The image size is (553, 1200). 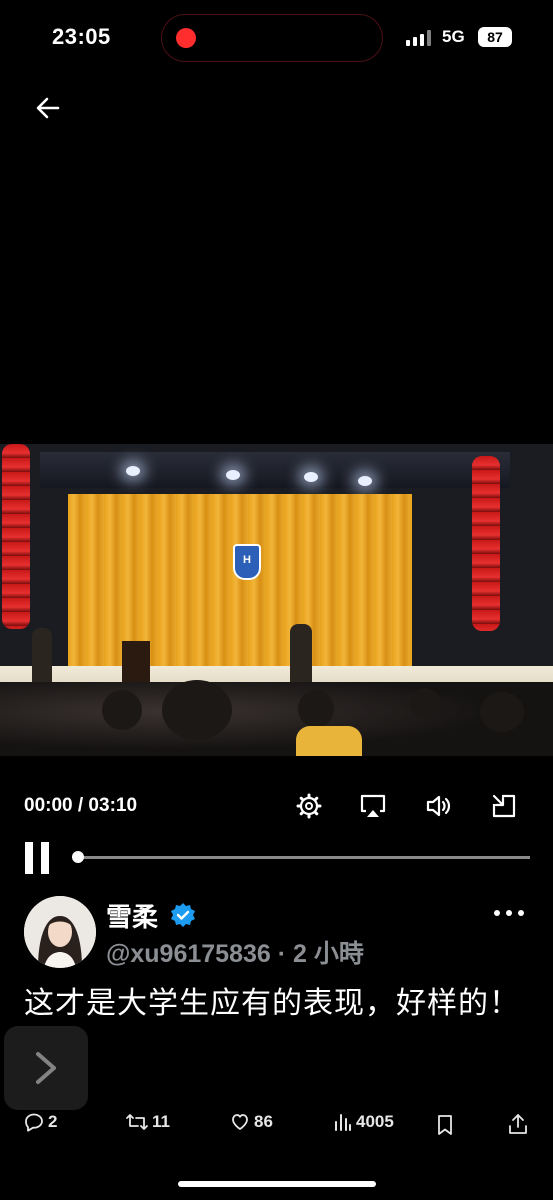 What do you see at coordinates (247, 562) in the screenshot?
I see `school-logo: H` at bounding box center [247, 562].